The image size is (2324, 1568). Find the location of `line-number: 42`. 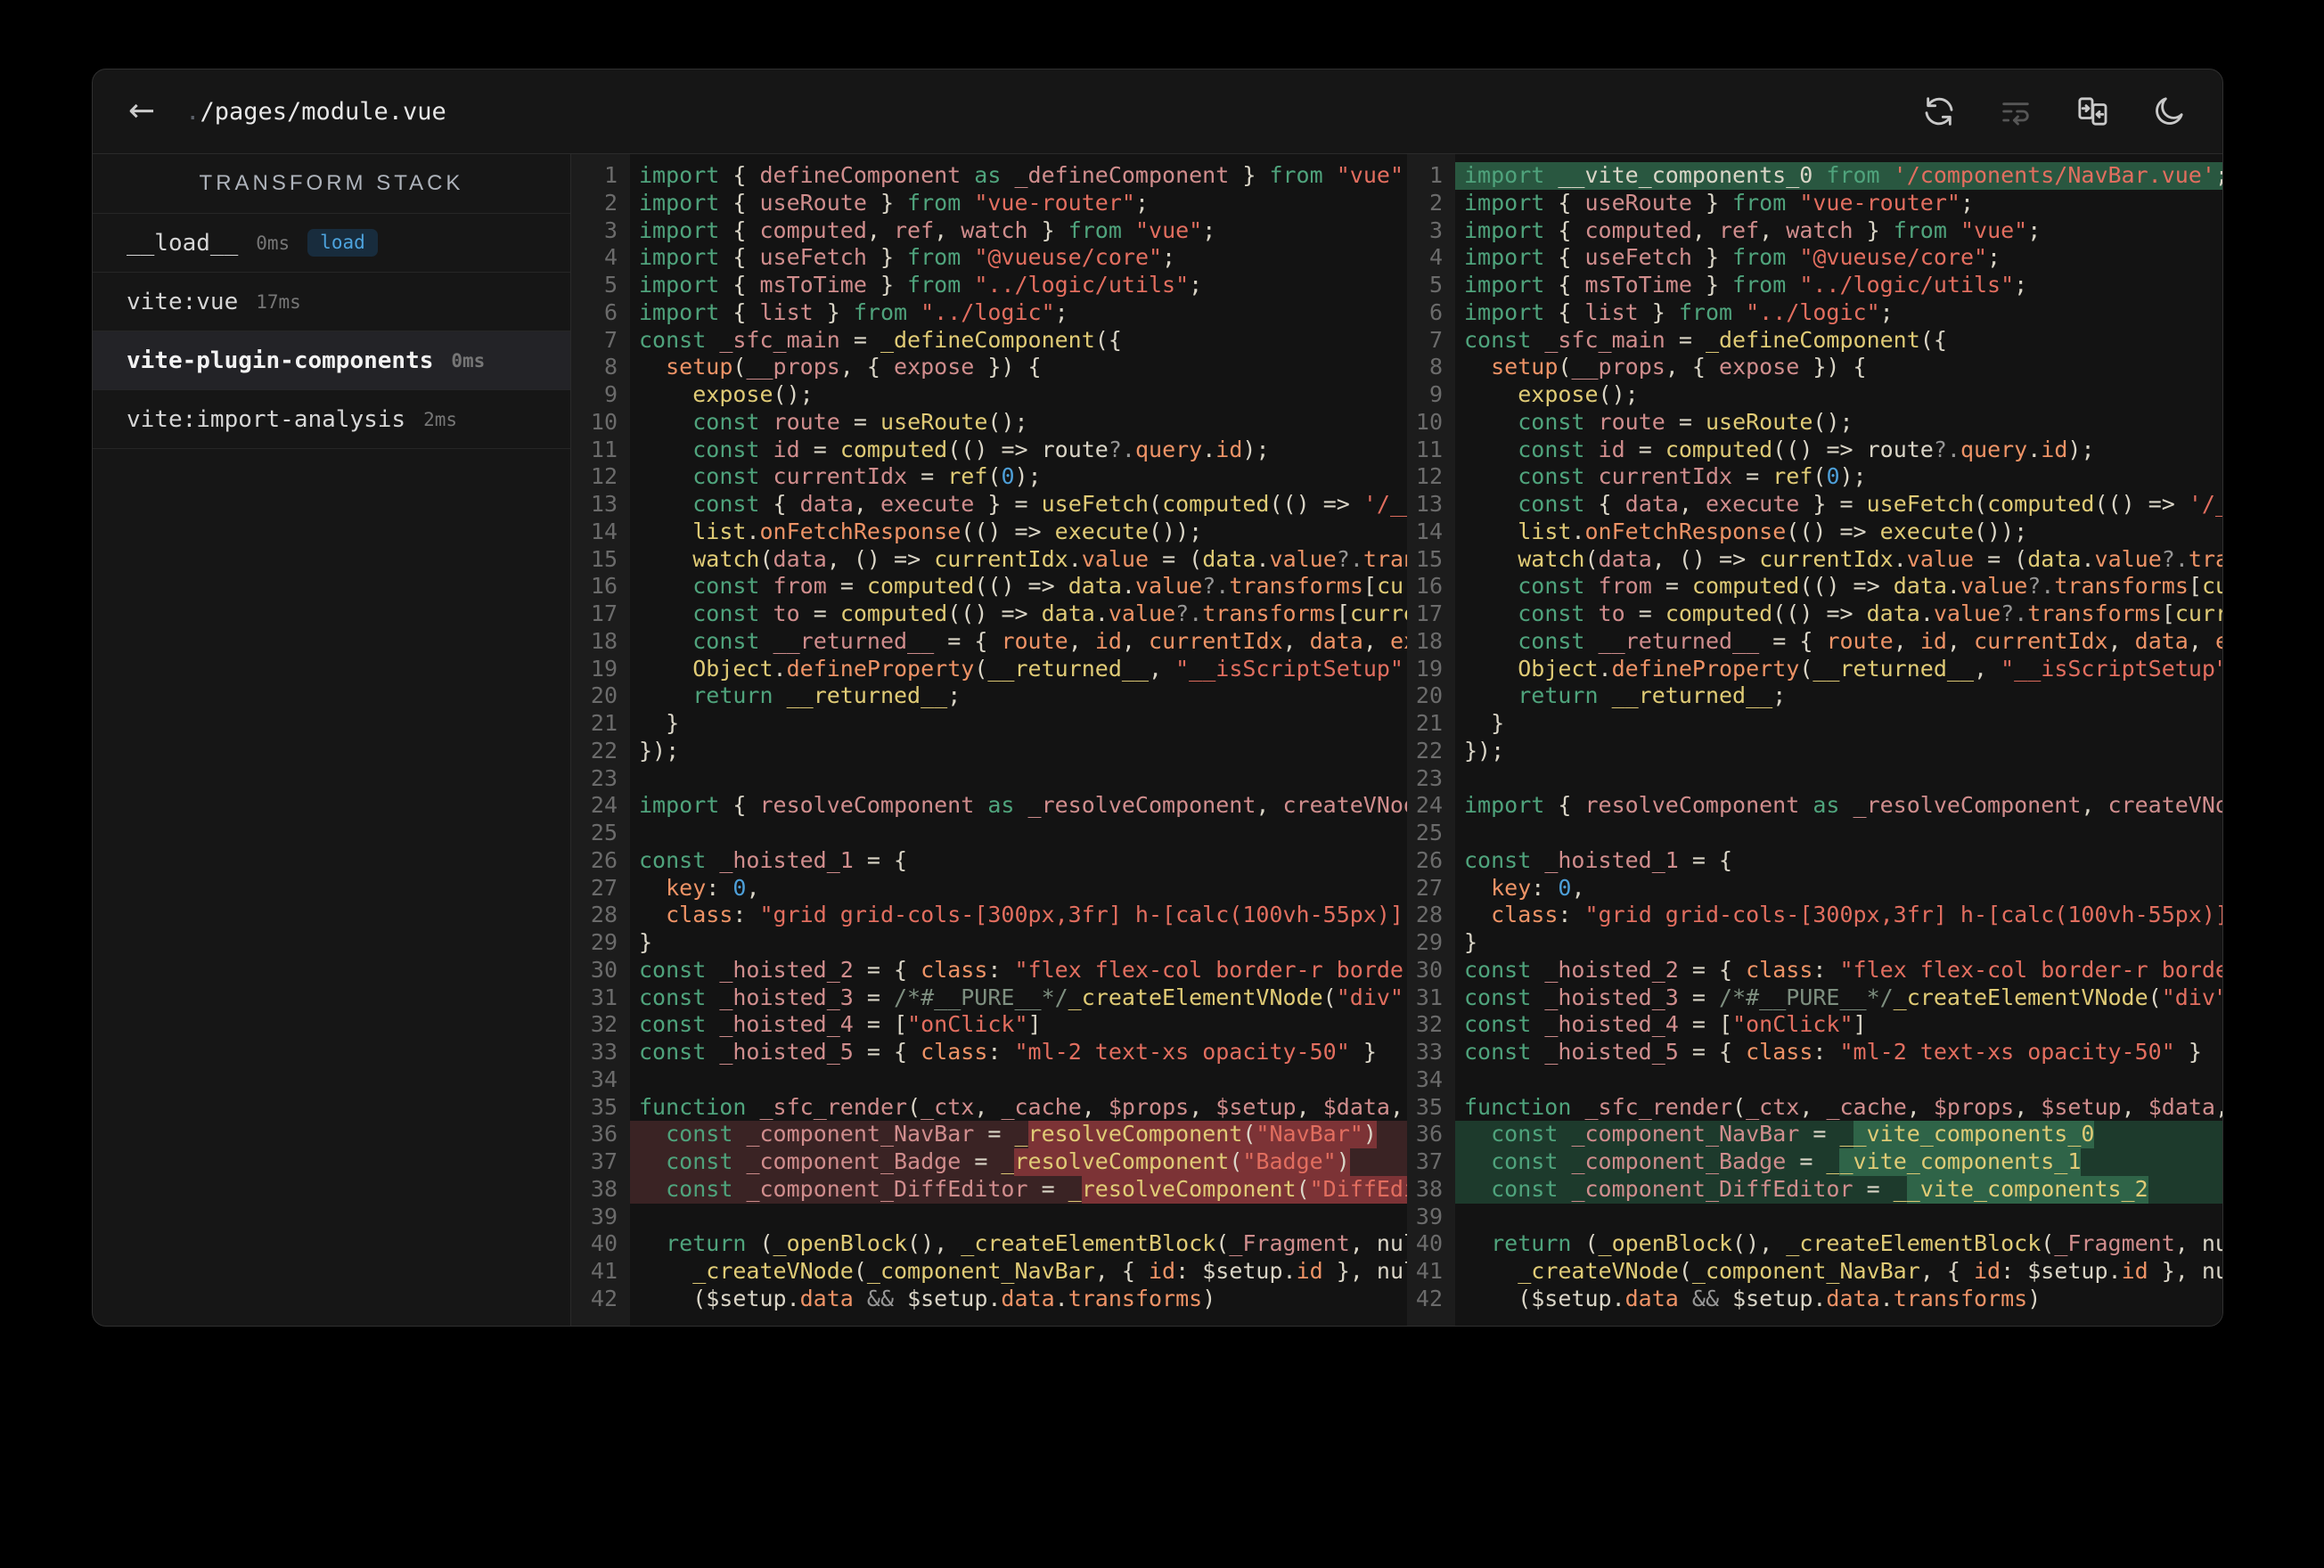

line-number: 42 is located at coordinates (1429, 1298).